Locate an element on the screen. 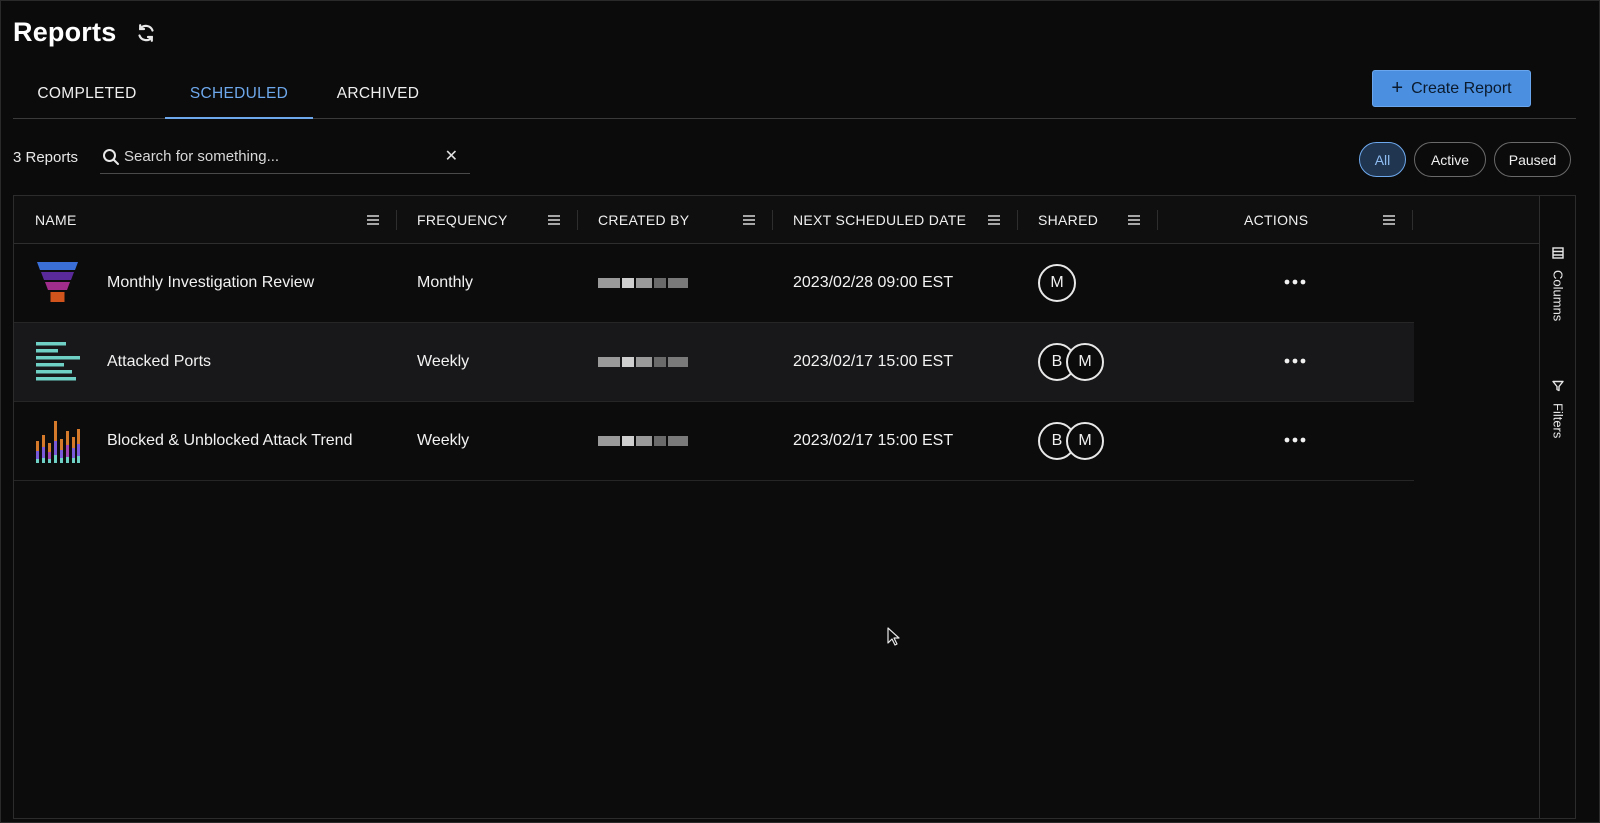 The image size is (1600, 823). search-icon is located at coordinates (111, 157).